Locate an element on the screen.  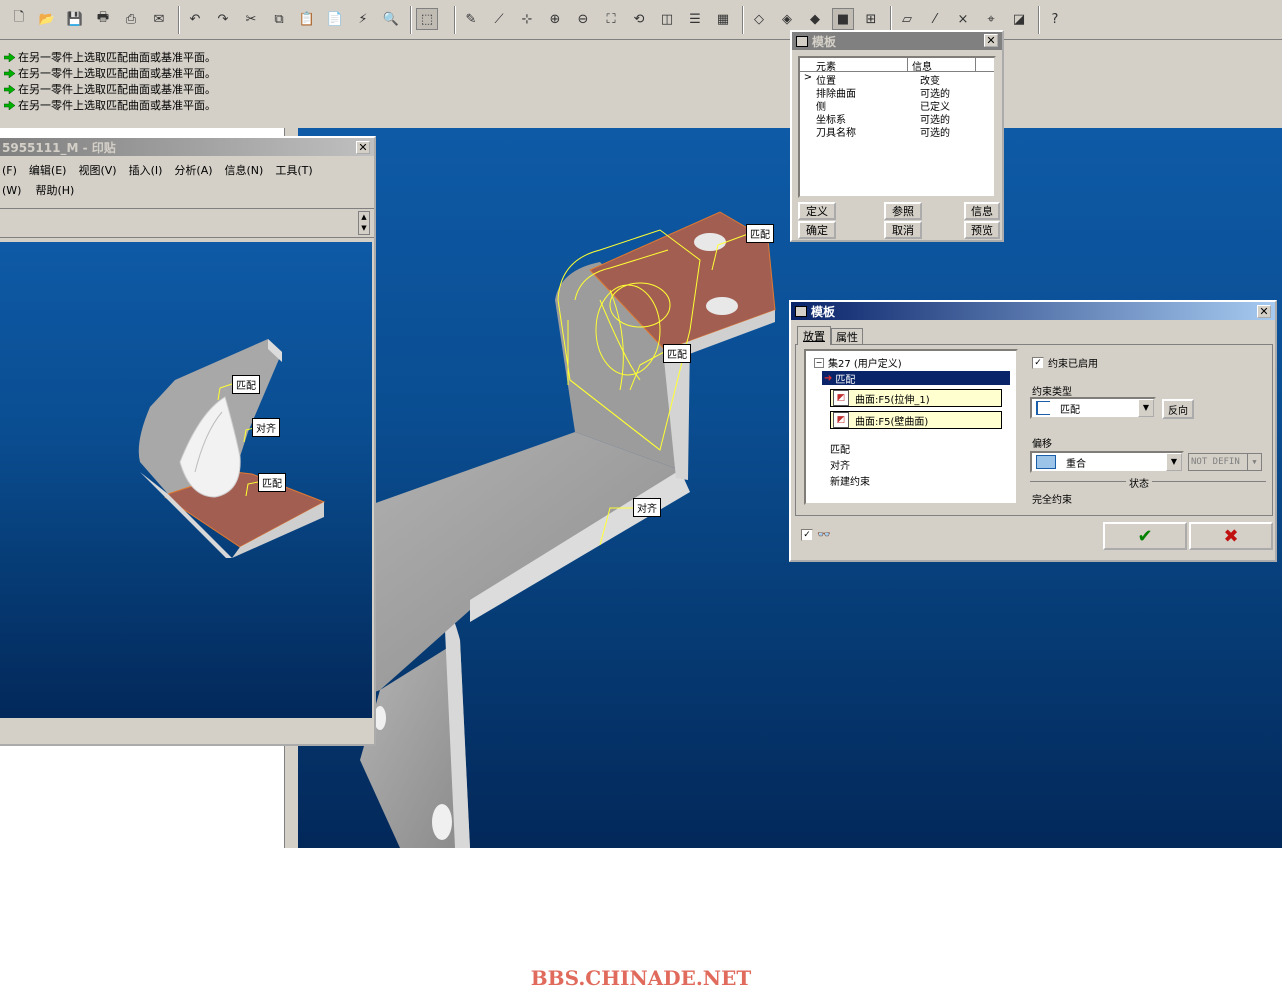
datum-point-display-icon: × is located at coordinates (963, 19).